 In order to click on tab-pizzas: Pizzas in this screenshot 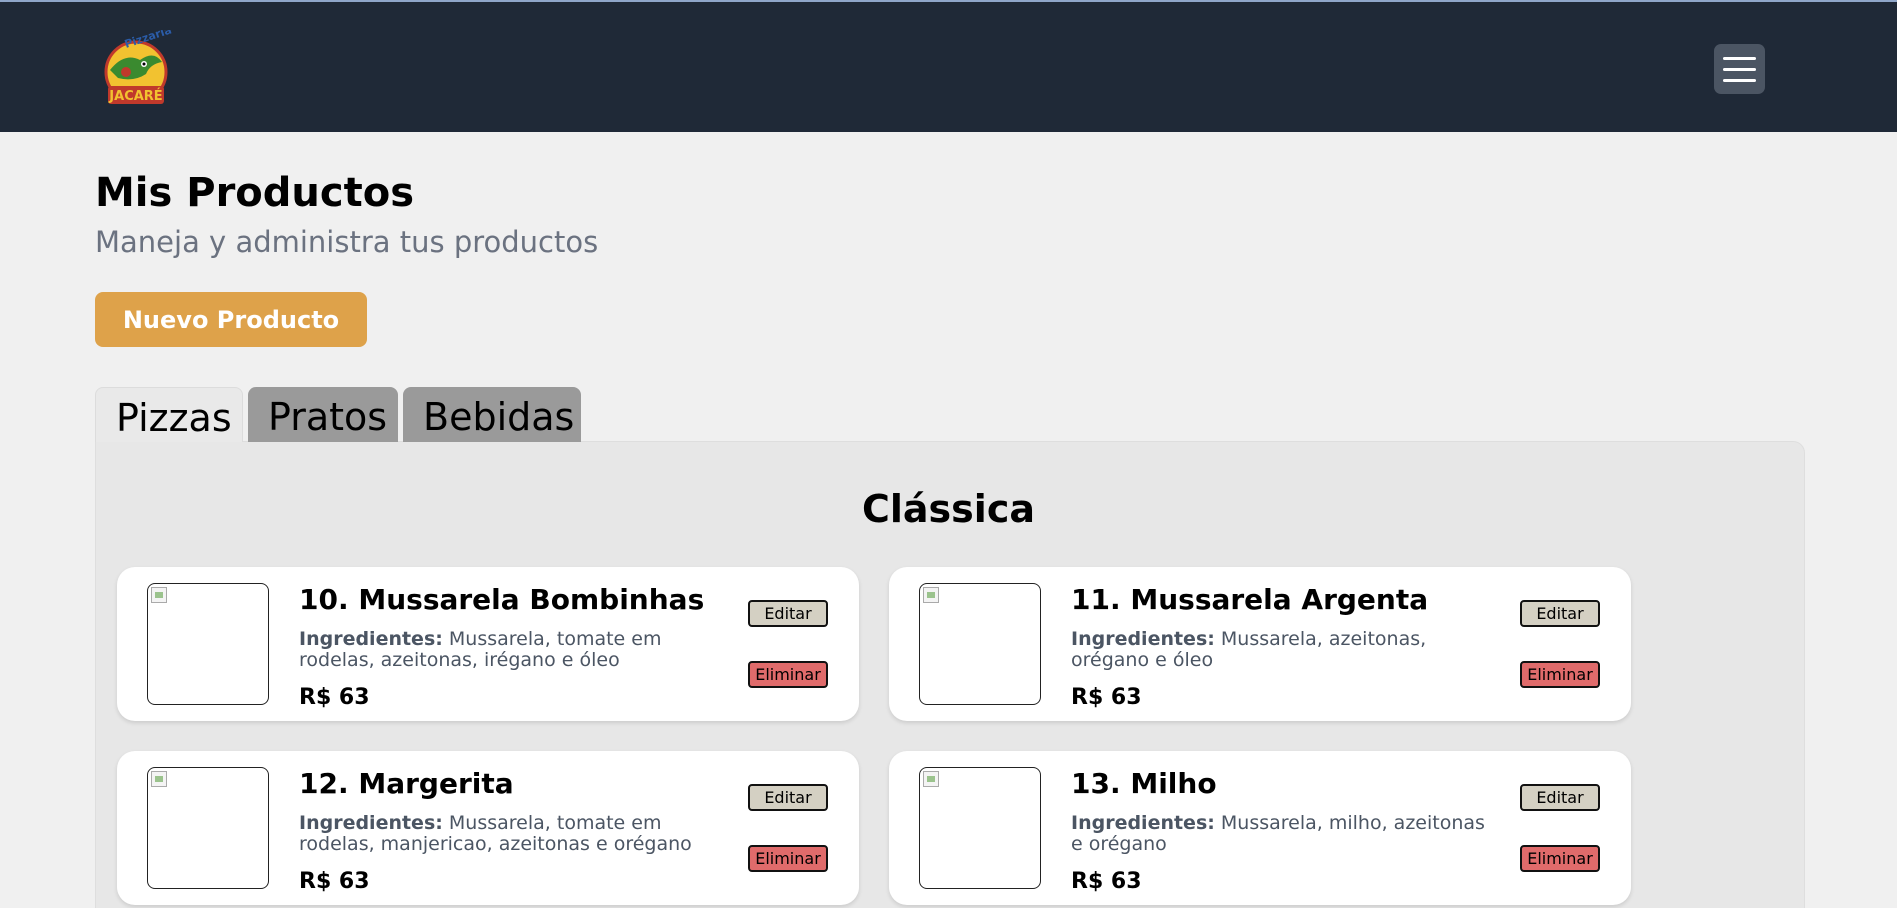, I will do `click(169, 414)`.